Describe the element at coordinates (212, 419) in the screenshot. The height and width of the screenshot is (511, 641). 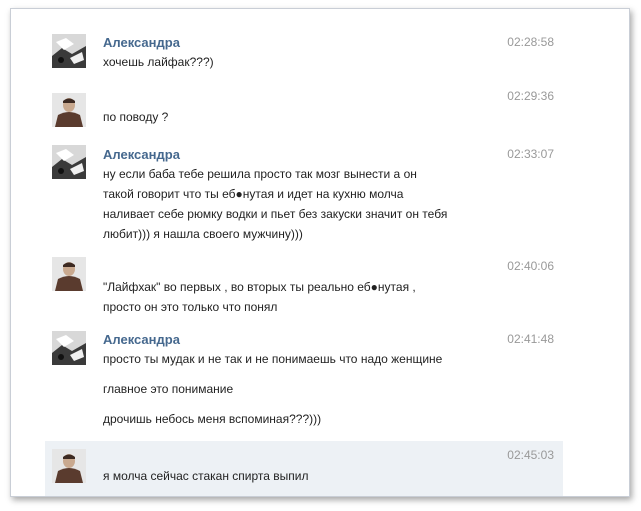
I see `message-text: дрочишь небось меня вспоминая???)))` at that location.